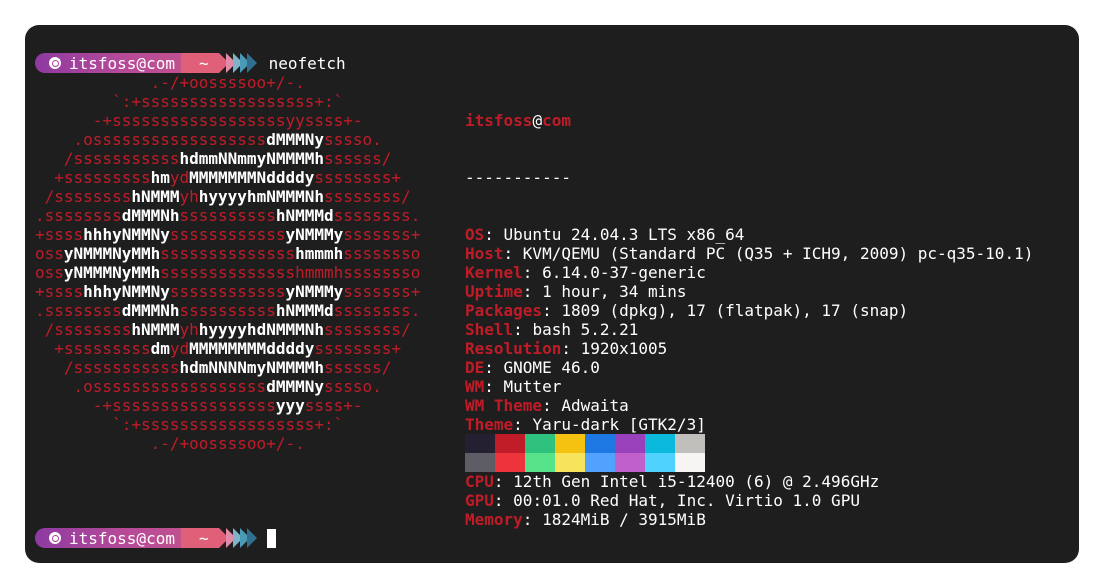 The height and width of the screenshot is (588, 1104). I want to click on info-value: 1824MiB / 3915MiB, so click(624, 519).